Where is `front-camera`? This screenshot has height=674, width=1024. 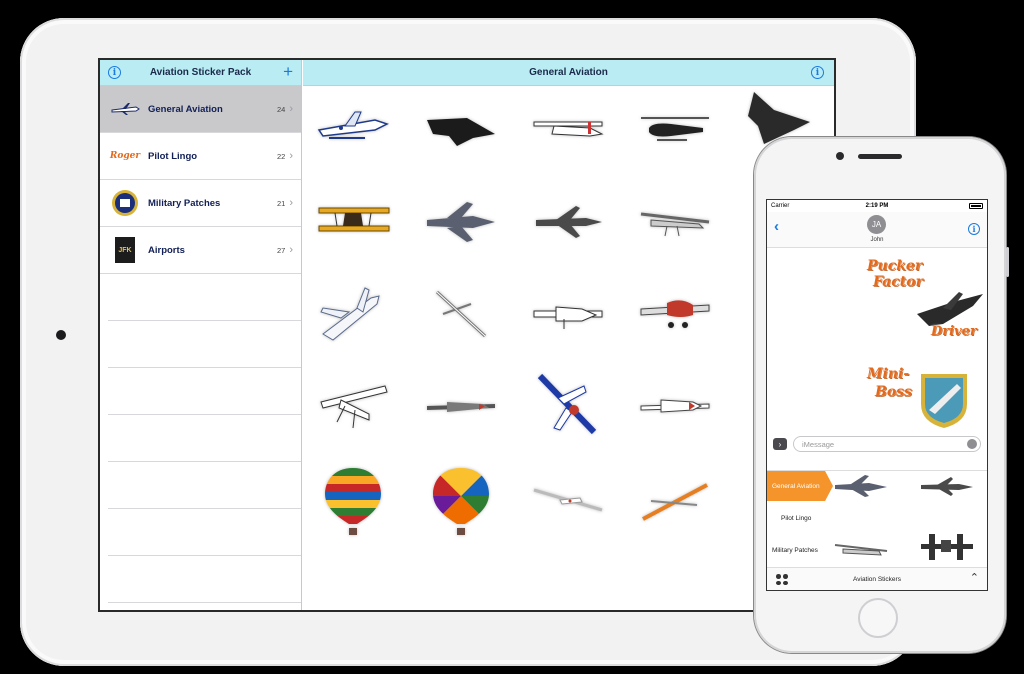
front-camera is located at coordinates (840, 156).